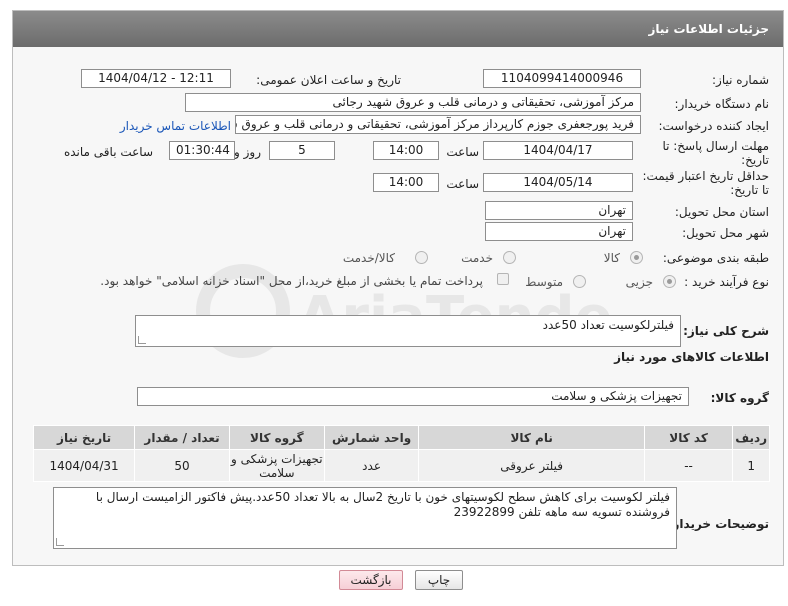 This screenshot has width=788, height=606. I want to click on goods-group-field: تجهیزات پزشکی و سلامت, so click(413, 396).